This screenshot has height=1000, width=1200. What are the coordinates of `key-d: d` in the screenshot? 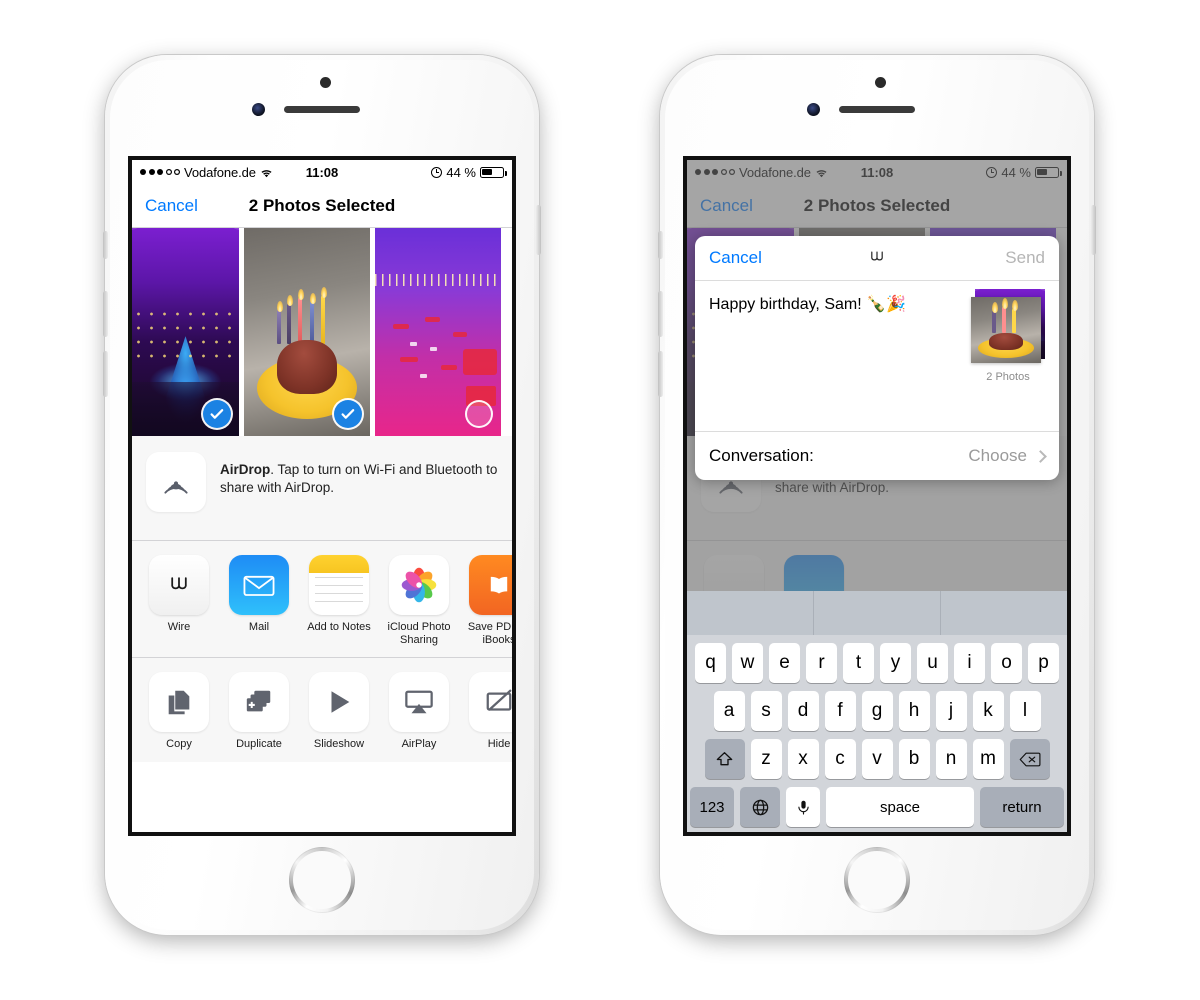 It's located at (803, 711).